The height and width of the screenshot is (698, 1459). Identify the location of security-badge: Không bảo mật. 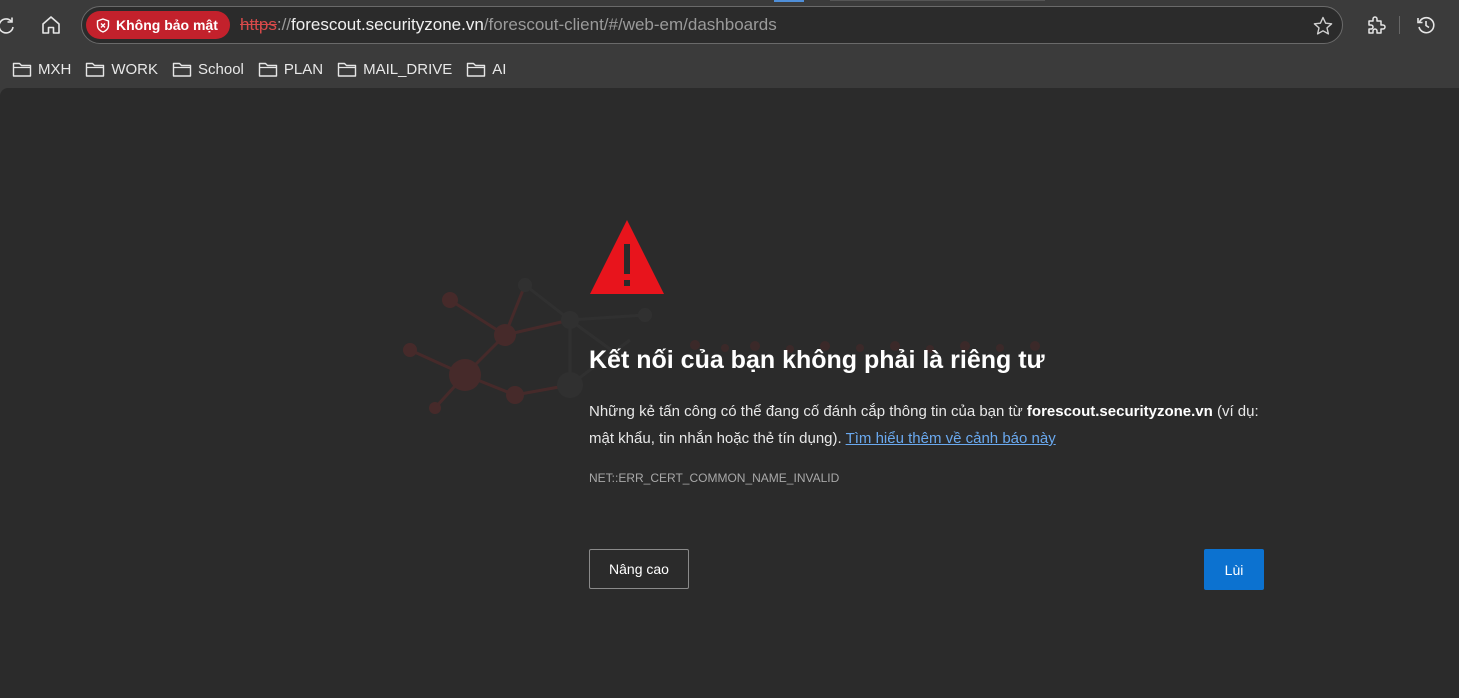
(158, 25).